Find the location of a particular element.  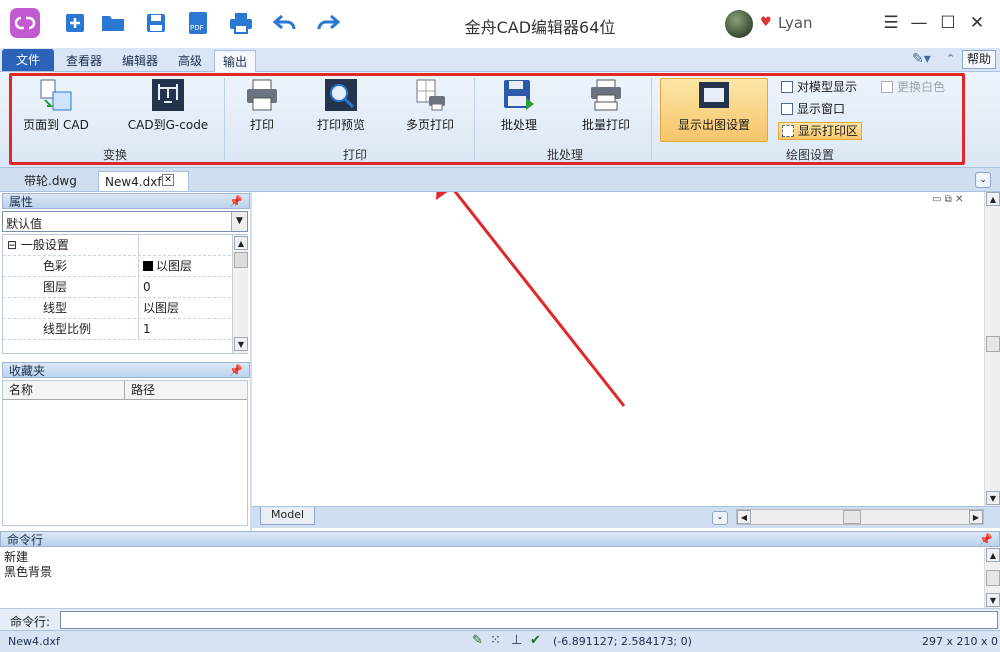

menu-icon: ☰ is located at coordinates (891, 23).